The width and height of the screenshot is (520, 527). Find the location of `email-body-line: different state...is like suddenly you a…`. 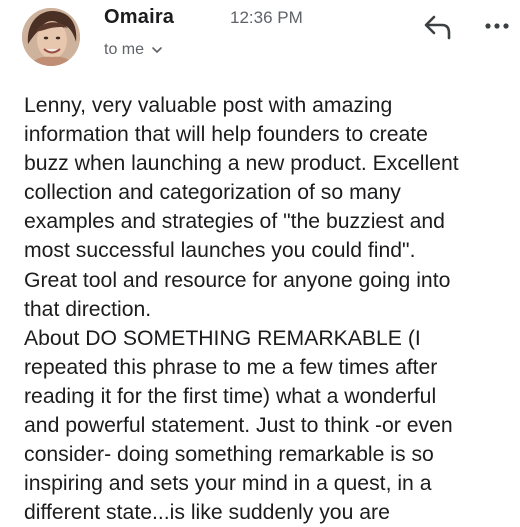

email-body-line: different state...is like suddenly you a… is located at coordinates (207, 513).